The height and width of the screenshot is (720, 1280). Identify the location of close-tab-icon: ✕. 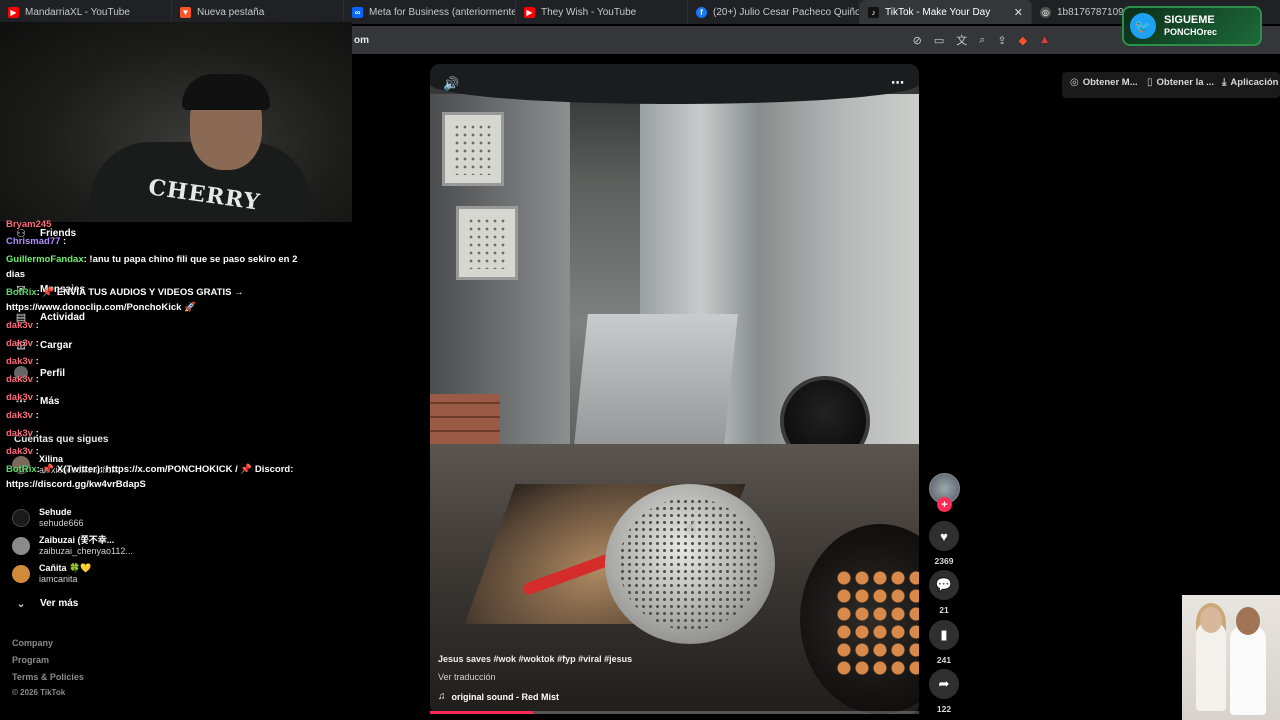
(1014, 12).